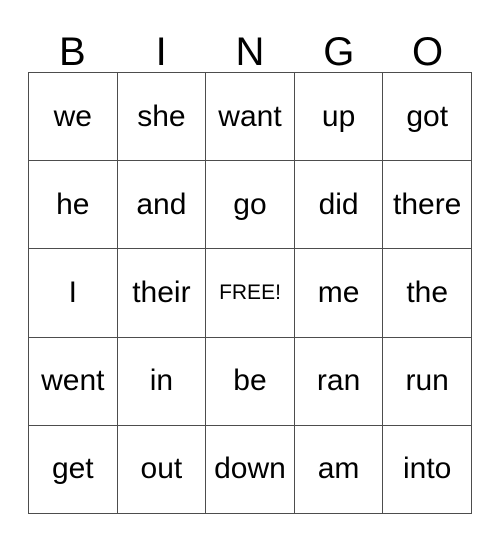 This screenshot has height=544, width=500. I want to click on bingo-cell-label: am, so click(338, 469).